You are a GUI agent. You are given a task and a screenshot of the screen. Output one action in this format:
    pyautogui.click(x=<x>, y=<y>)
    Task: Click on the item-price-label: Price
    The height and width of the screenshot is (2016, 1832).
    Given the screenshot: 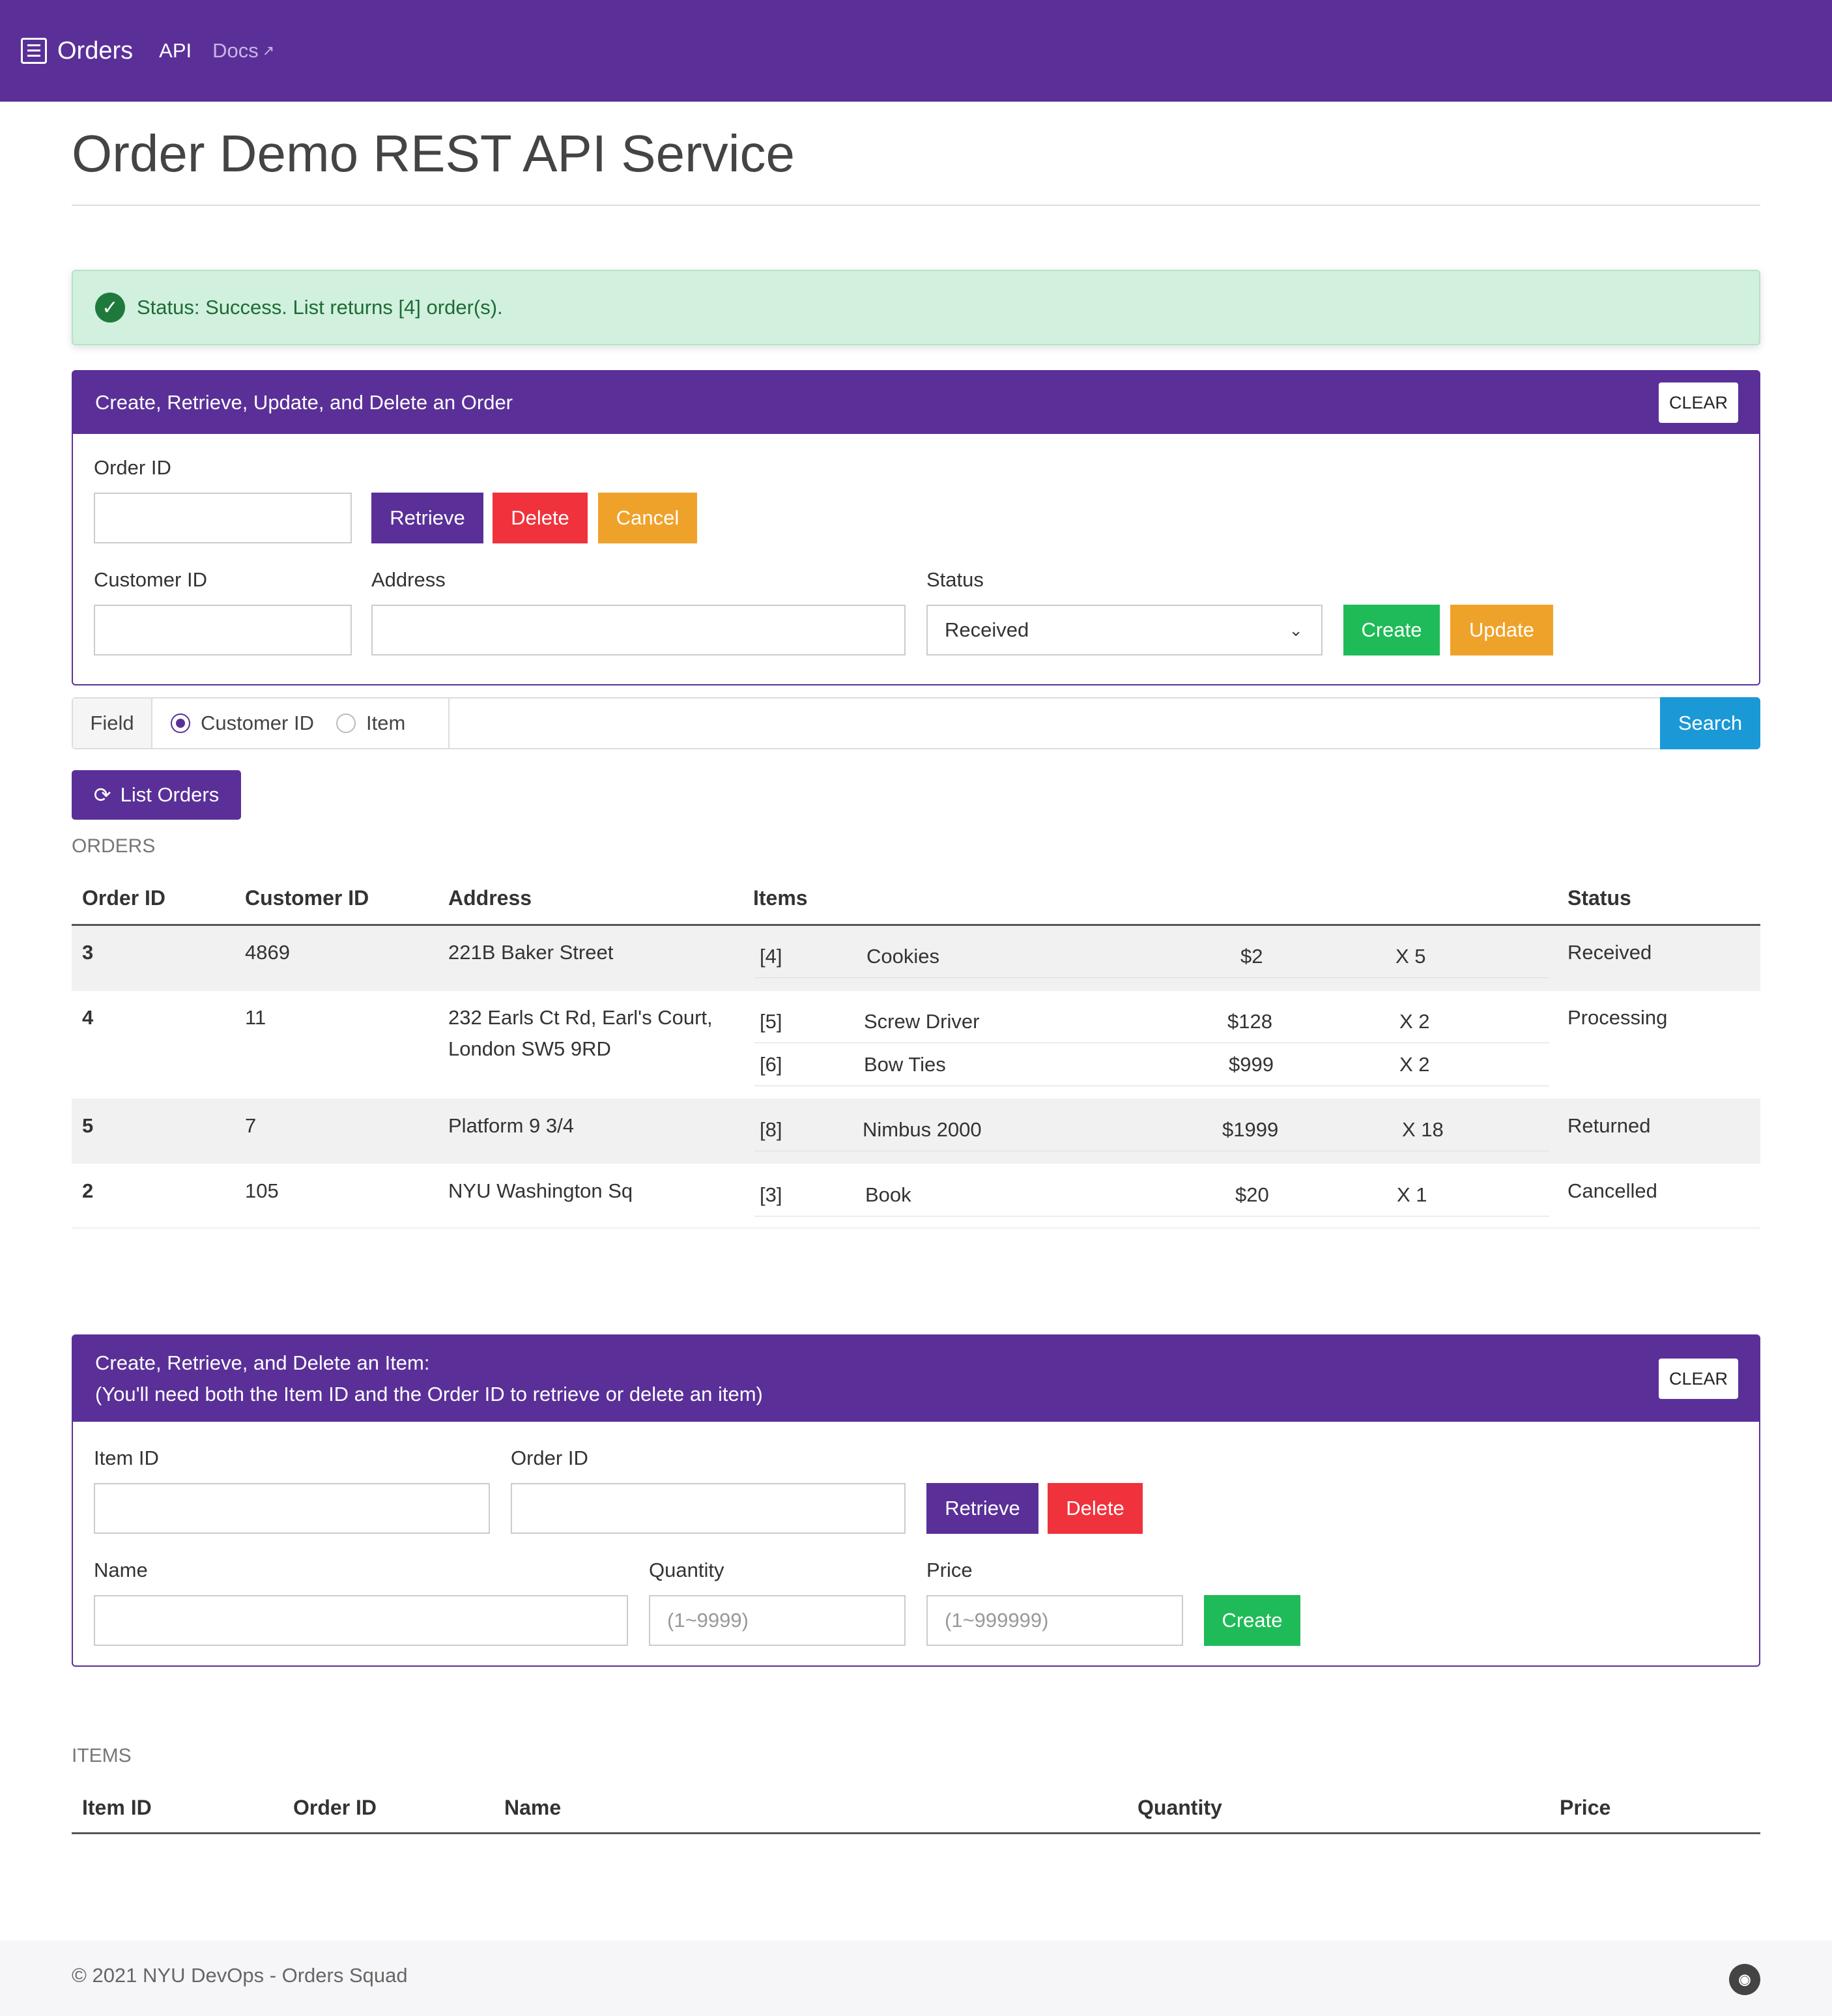 What is the action you would take?
    pyautogui.click(x=950, y=1570)
    